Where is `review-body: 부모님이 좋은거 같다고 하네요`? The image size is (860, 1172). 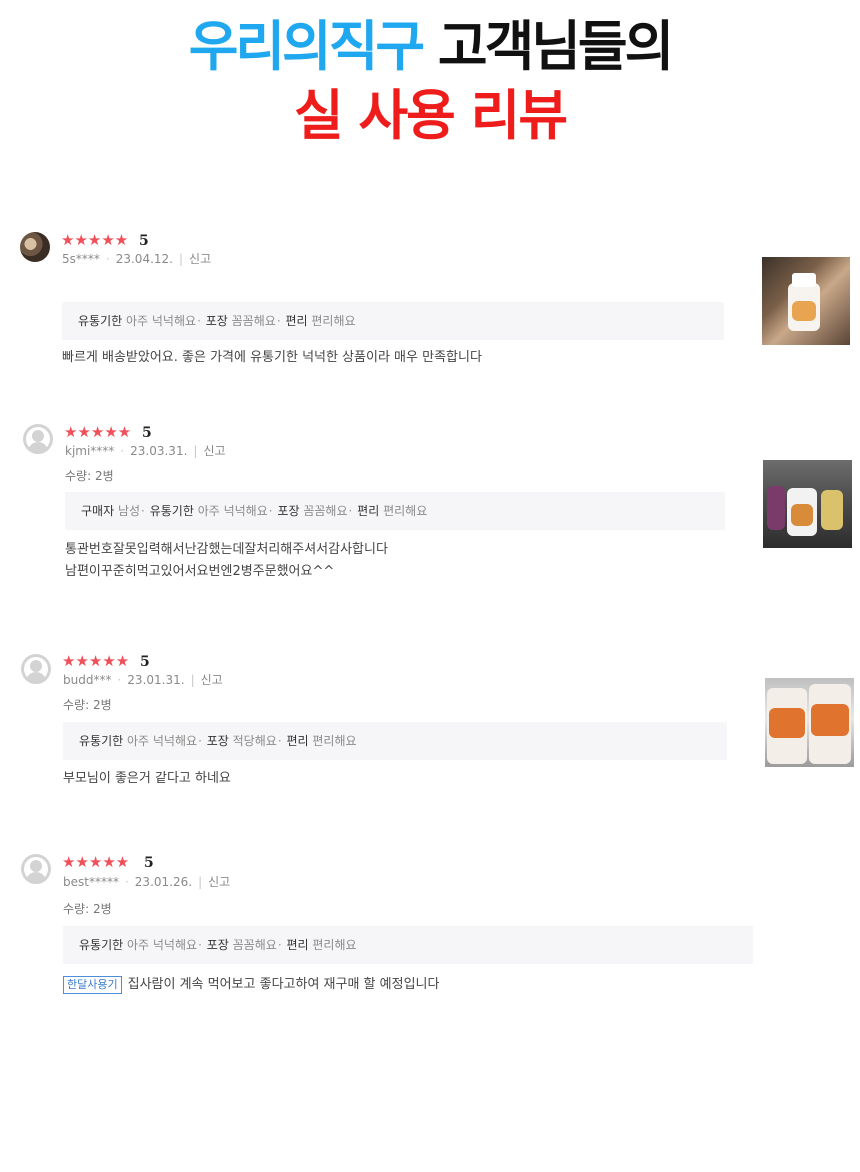 review-body: 부모님이 좋은거 같다고 하네요 is located at coordinates (147, 779).